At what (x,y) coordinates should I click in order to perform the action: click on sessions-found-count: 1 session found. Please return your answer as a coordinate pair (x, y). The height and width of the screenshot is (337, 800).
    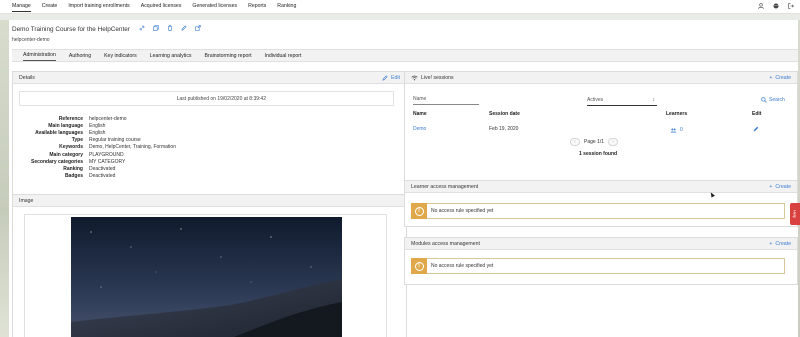
    Looking at the image, I should click on (598, 154).